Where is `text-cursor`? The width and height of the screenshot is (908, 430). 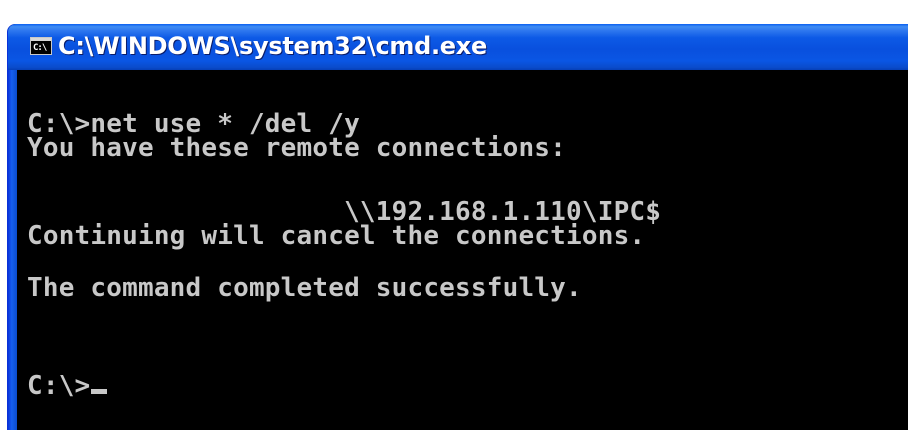 text-cursor is located at coordinates (99, 391).